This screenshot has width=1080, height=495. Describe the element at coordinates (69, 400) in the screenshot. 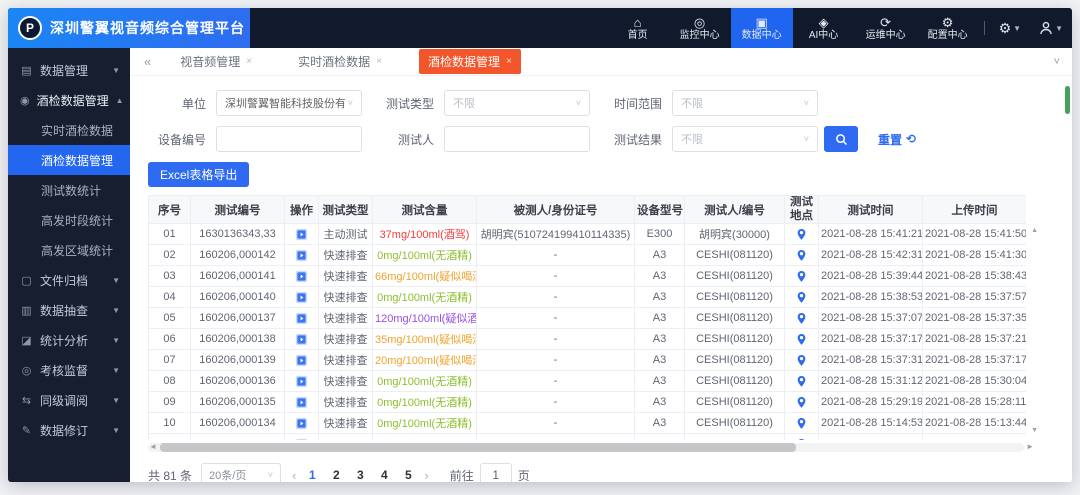

I see `sidebar-group: ⇆ 同级调阅 ▼` at that location.